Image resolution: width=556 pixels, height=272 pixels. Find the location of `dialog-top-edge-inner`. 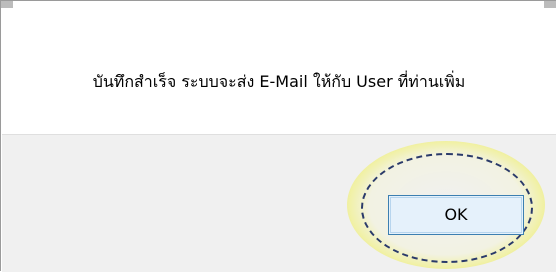

dialog-top-edge-inner is located at coordinates (278, 4).